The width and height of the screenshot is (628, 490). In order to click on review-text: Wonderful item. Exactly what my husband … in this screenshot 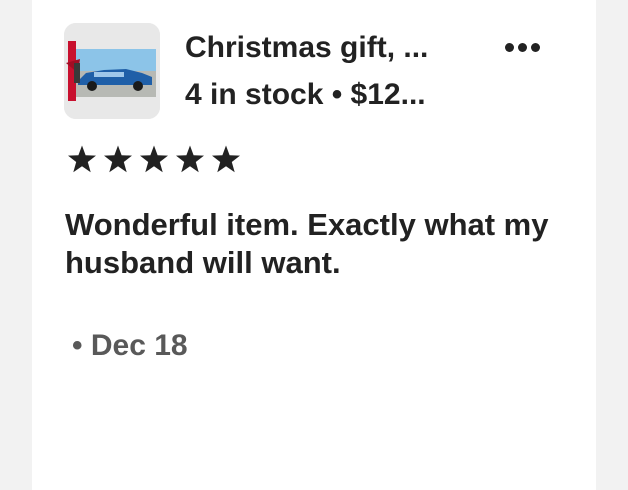, I will do `click(307, 243)`.